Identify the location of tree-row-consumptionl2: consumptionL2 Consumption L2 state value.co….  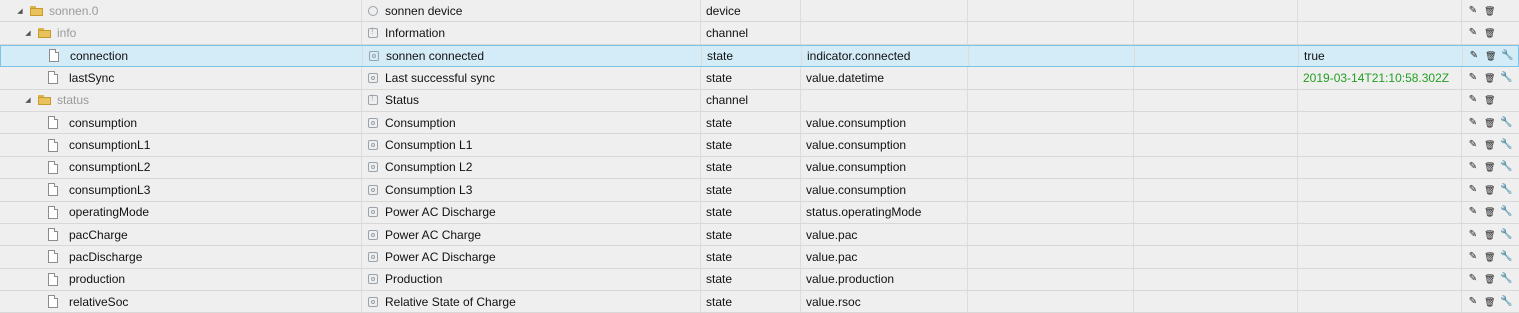
(759, 168).